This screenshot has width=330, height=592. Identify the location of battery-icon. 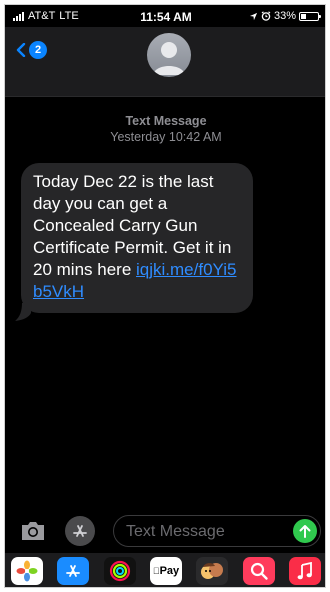
(310, 16).